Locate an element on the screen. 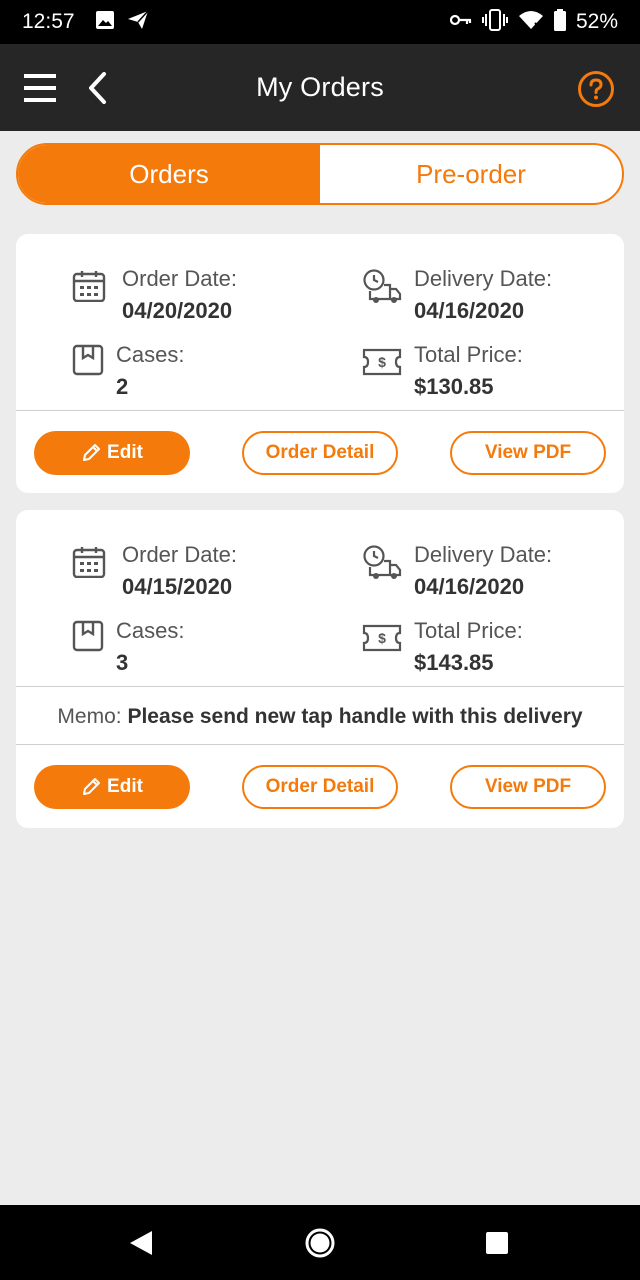 This screenshot has width=640, height=1280. image-icon is located at coordinates (105, 22).